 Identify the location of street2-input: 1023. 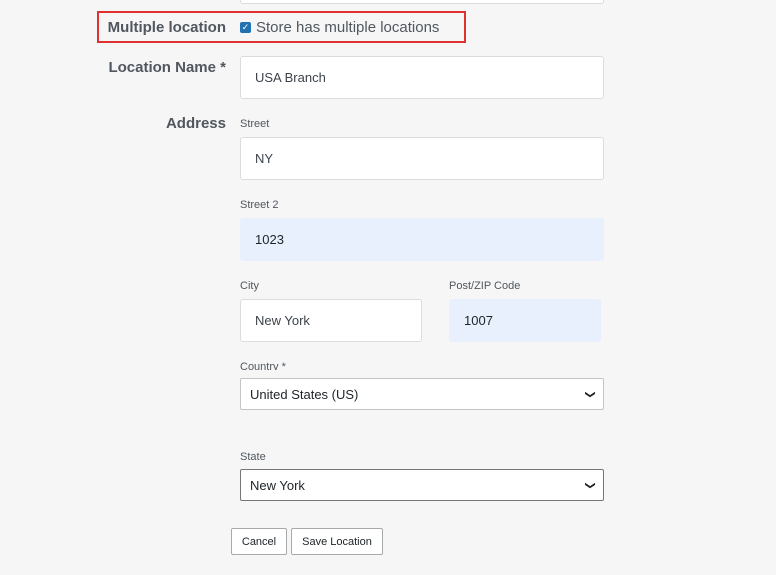
(422, 239).